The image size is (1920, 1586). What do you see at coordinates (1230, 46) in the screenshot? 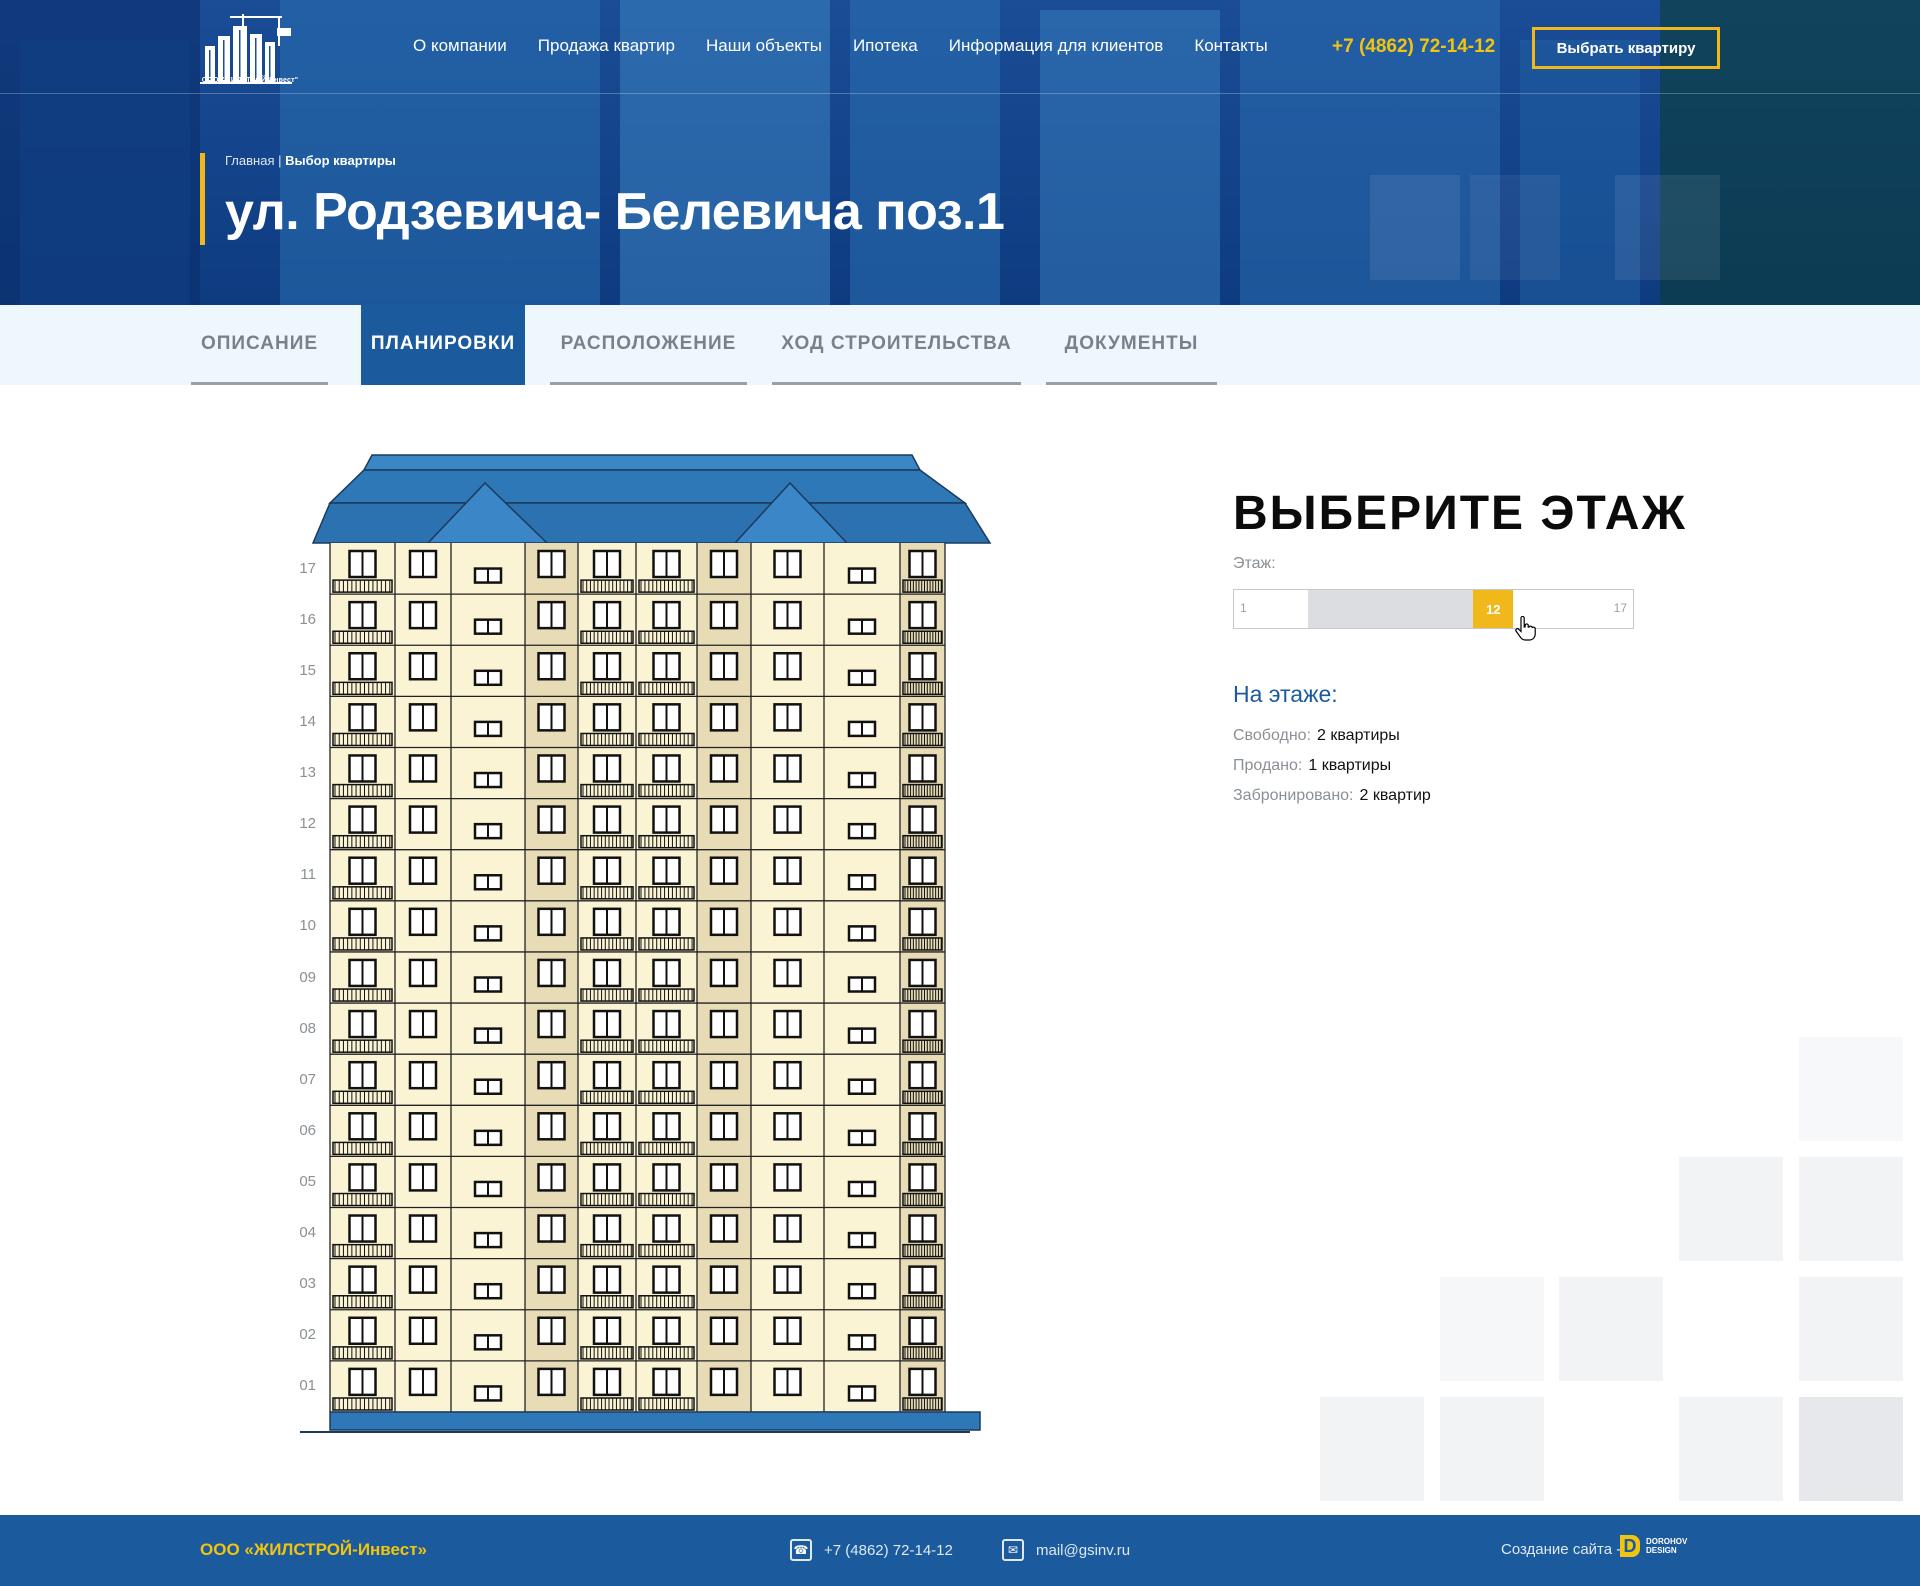
I see `nav-contacts: Контакты` at bounding box center [1230, 46].